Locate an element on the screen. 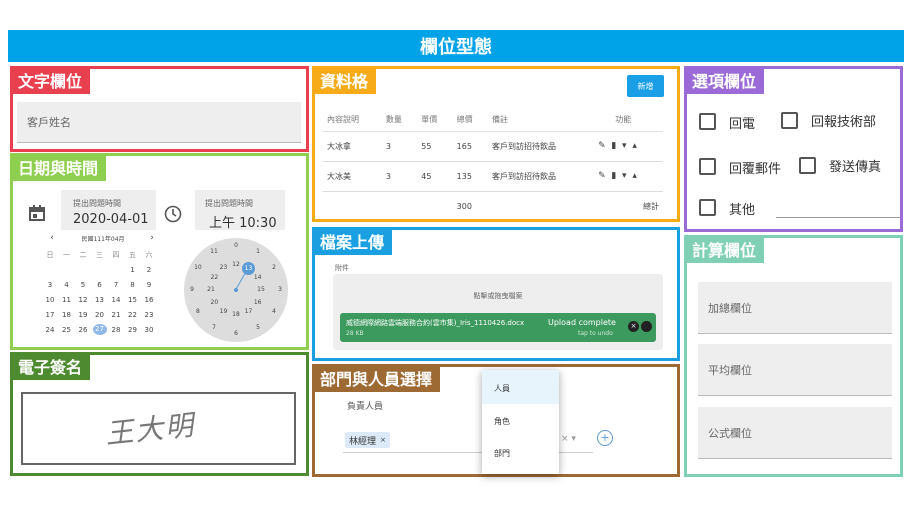 This screenshot has width=913, height=529. text-field-panel: 文字欄位 客戶姓名 is located at coordinates (159, 109).